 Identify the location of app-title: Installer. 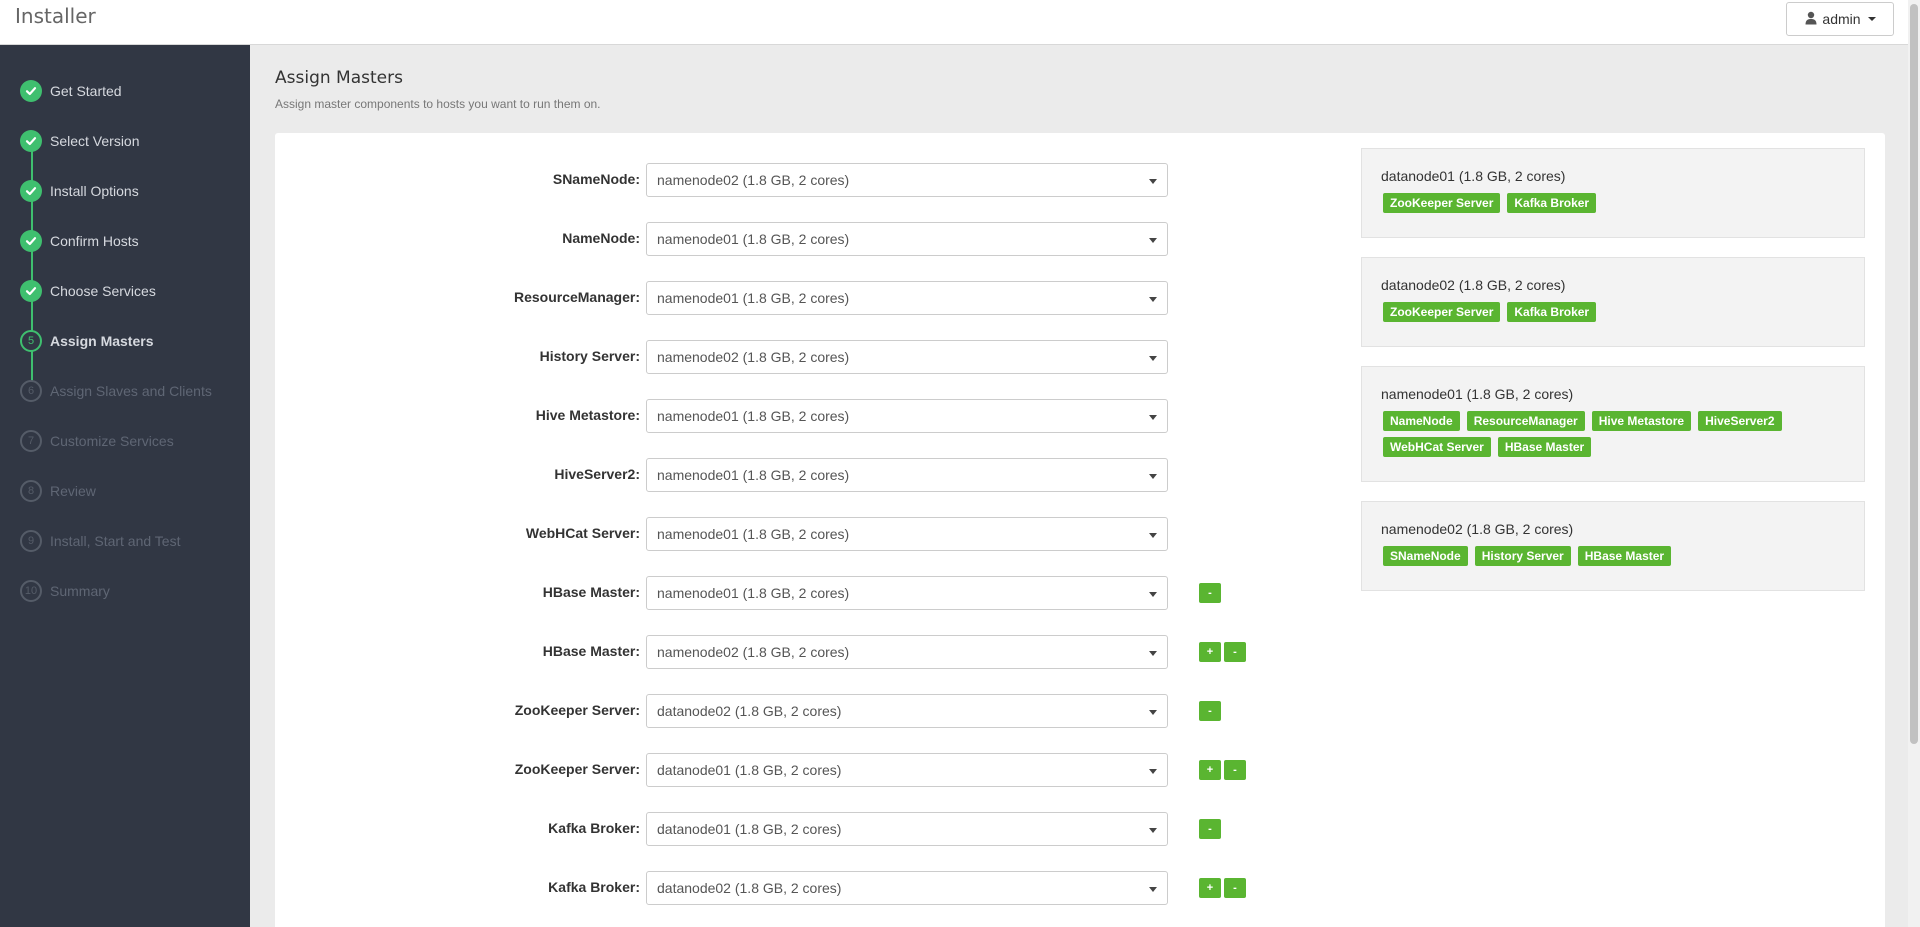
(55, 16).